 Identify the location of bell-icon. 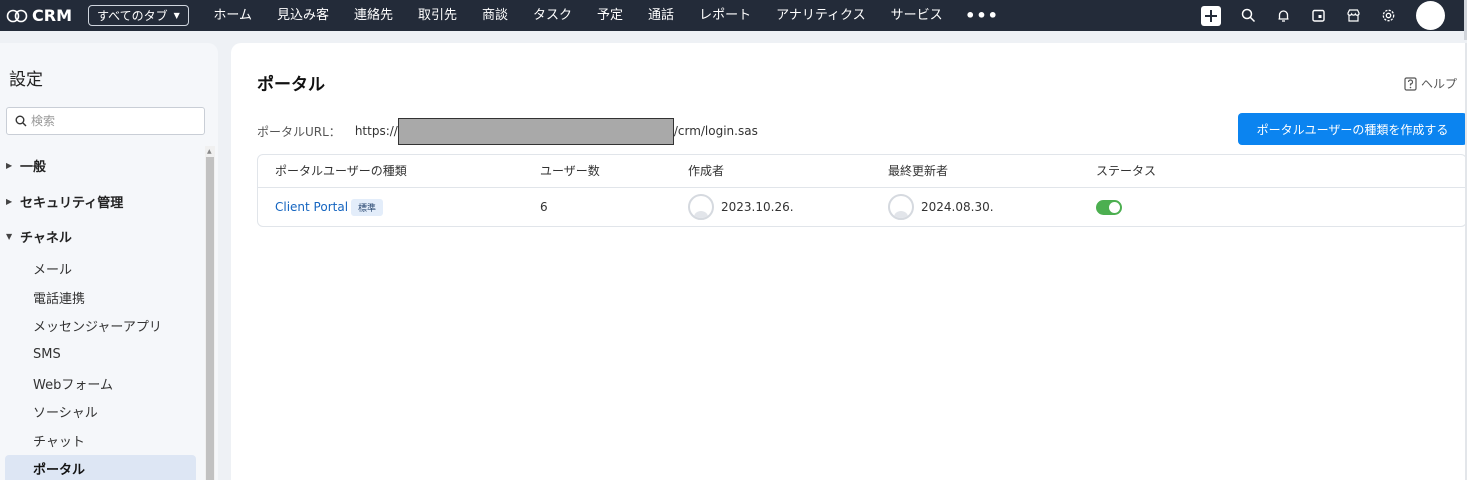
(1283, 16).